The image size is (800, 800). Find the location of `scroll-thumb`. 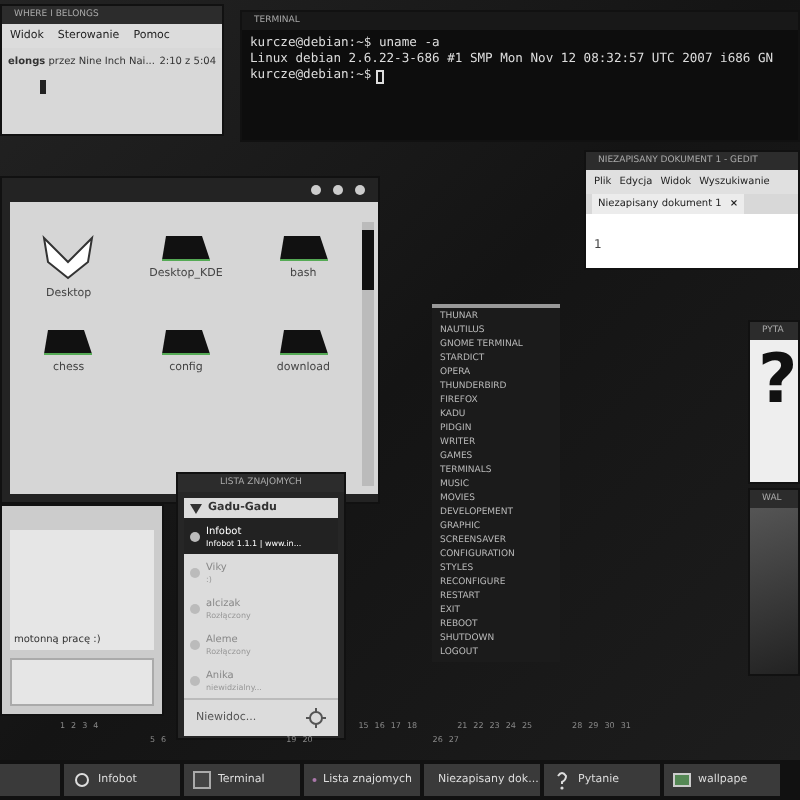

scroll-thumb is located at coordinates (368, 260).